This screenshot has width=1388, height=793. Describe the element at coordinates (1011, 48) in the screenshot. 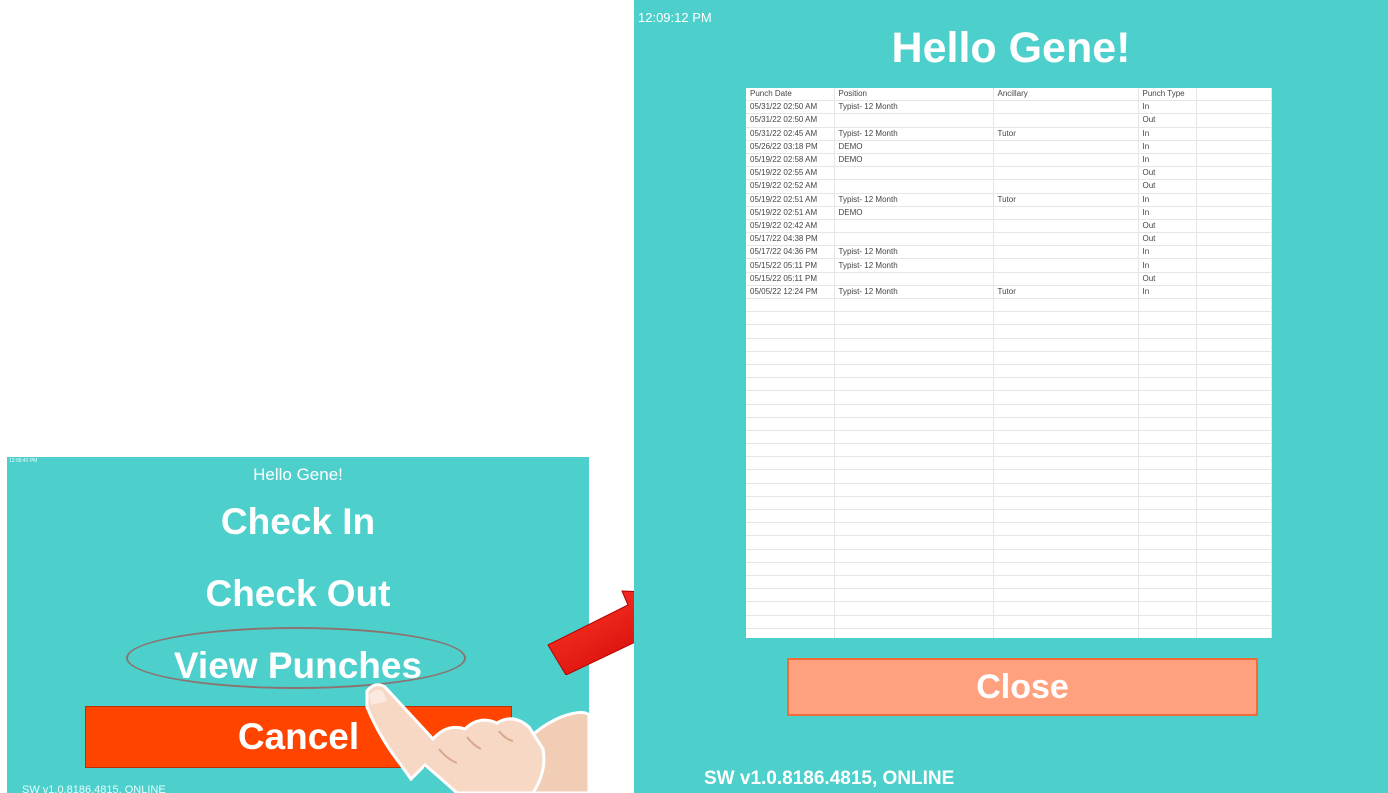

I see `right-greeting: Hello Gene!` at that location.